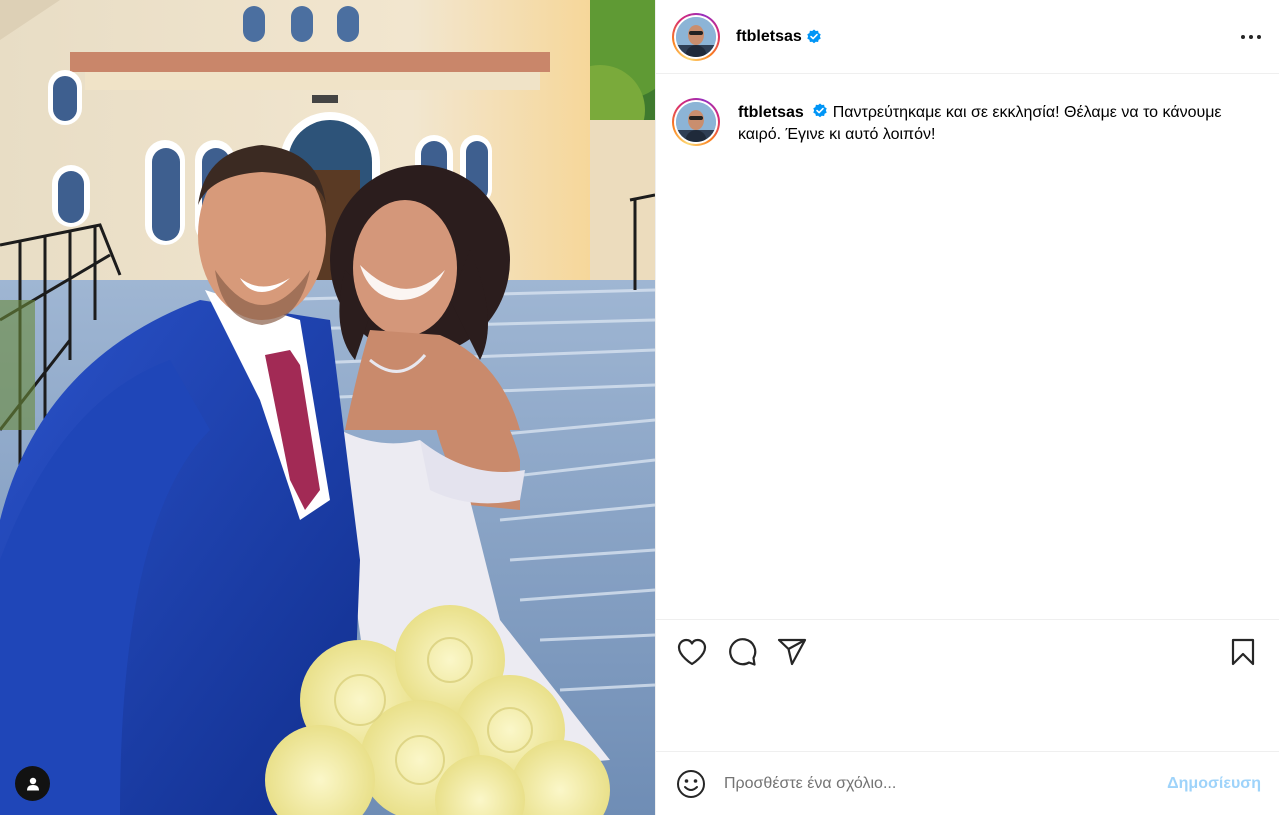 The height and width of the screenshot is (815, 1279). I want to click on emoji-button, so click(691, 784).